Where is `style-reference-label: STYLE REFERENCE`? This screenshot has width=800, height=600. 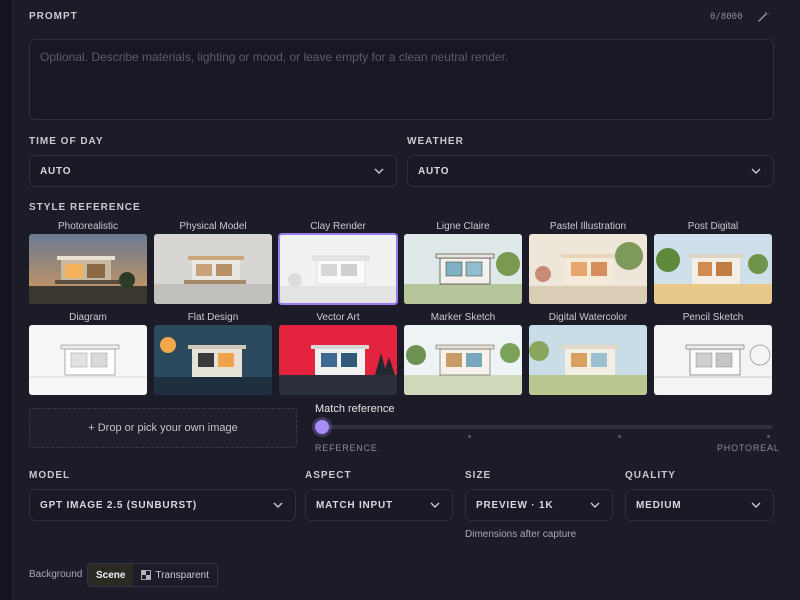 style-reference-label: STYLE REFERENCE is located at coordinates (85, 207).